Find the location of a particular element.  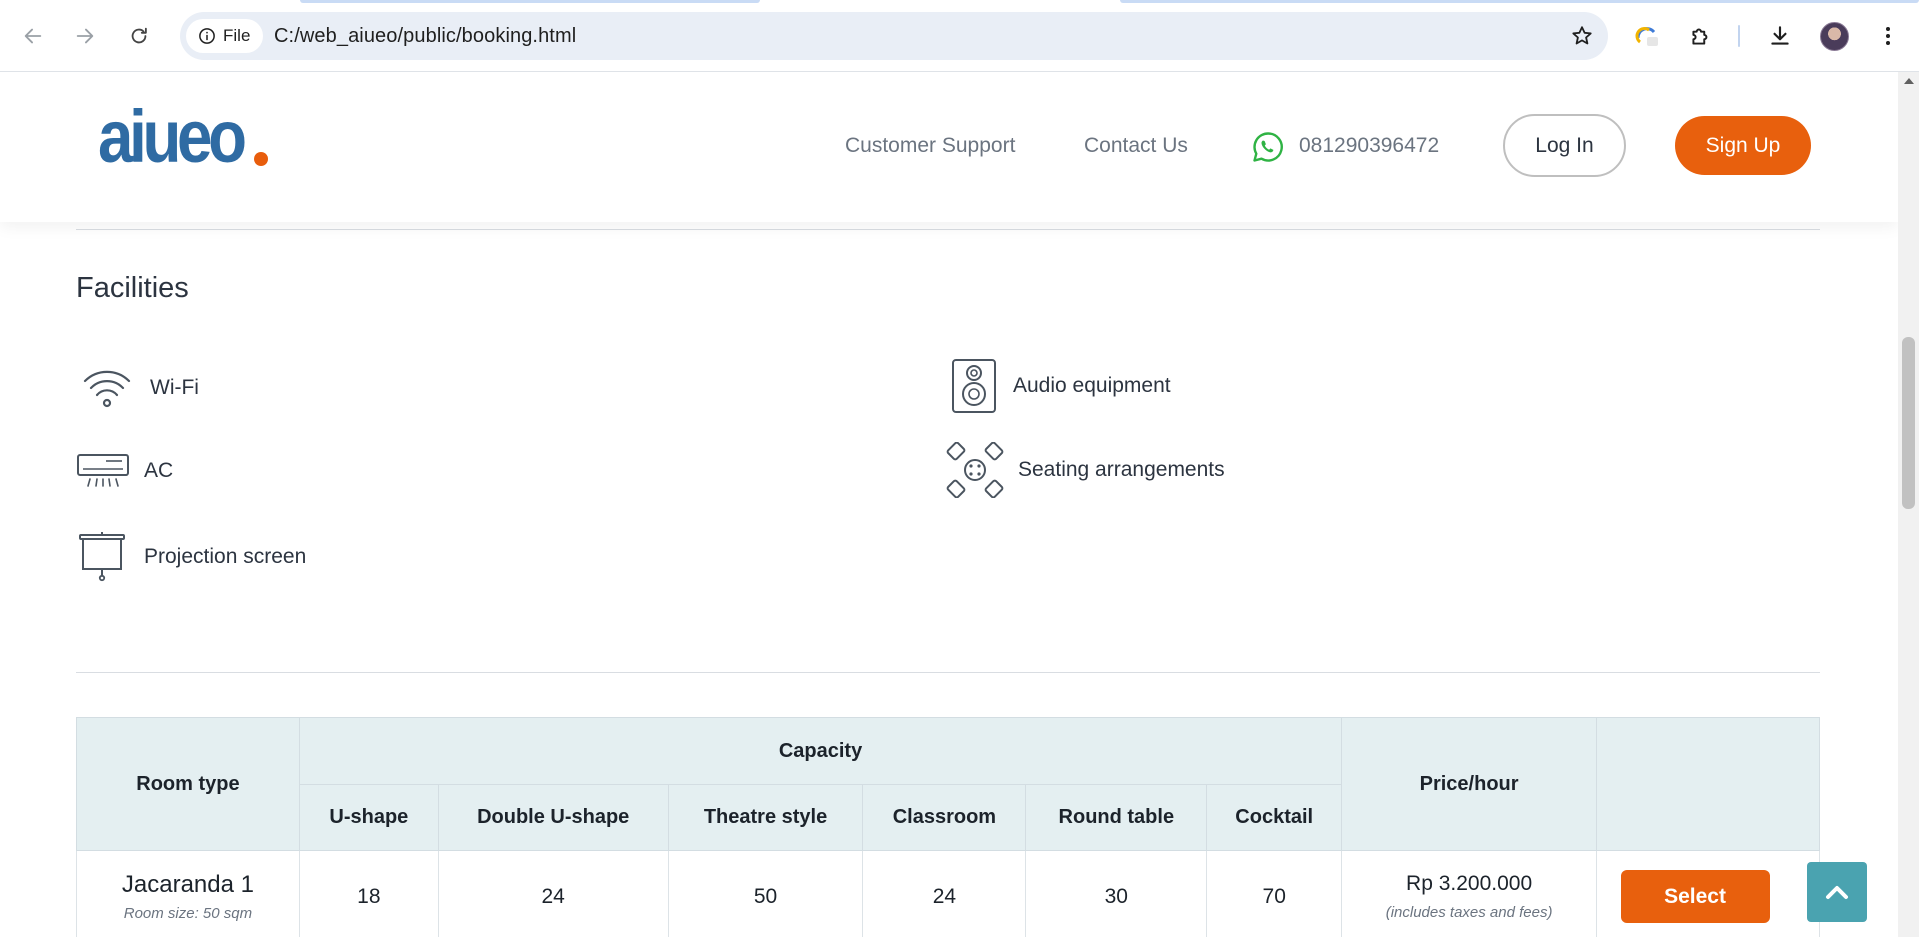

file-chip-label: File is located at coordinates (237, 35).